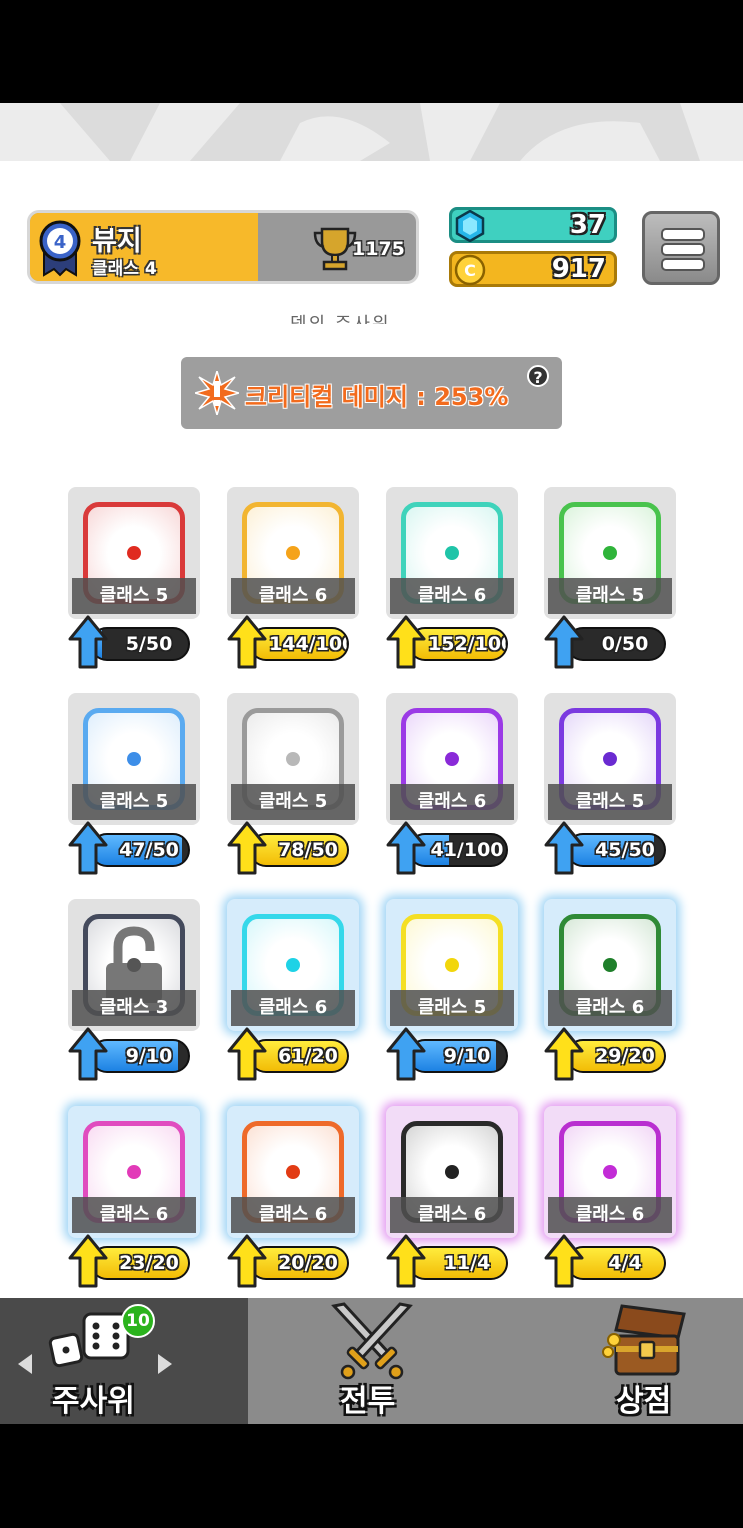 This screenshot has height=1528, width=743. Describe the element at coordinates (625, 850) in the screenshot. I see `upgrade-progress-text: 45/50` at that location.